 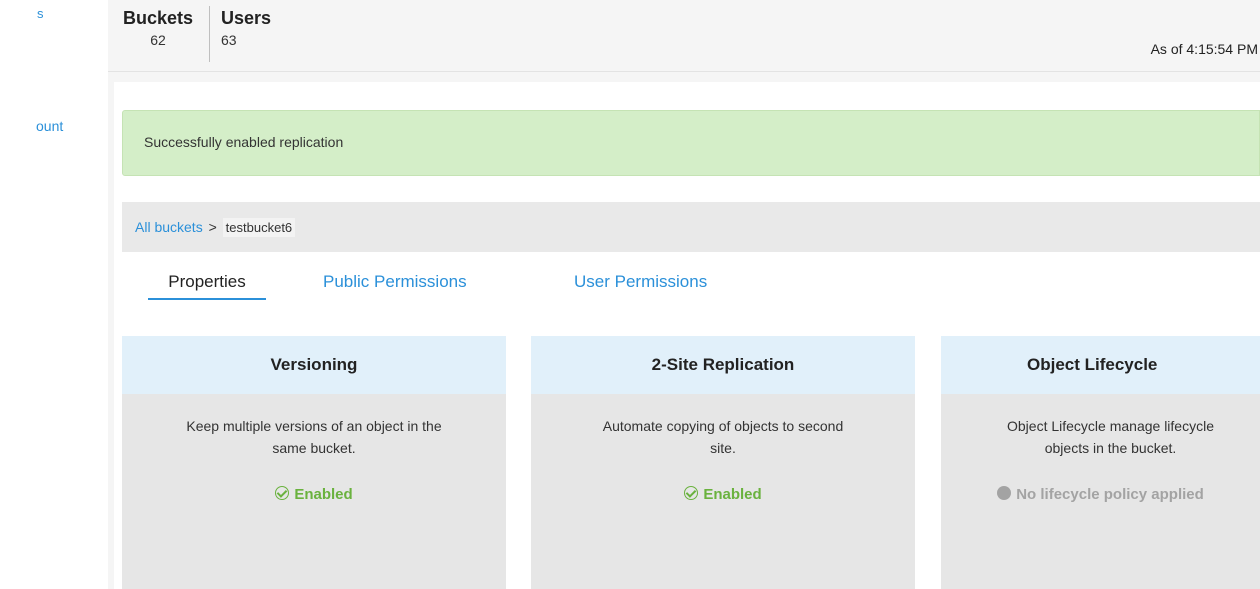 I want to click on stat-buckets-value: 62, so click(x=158, y=40).